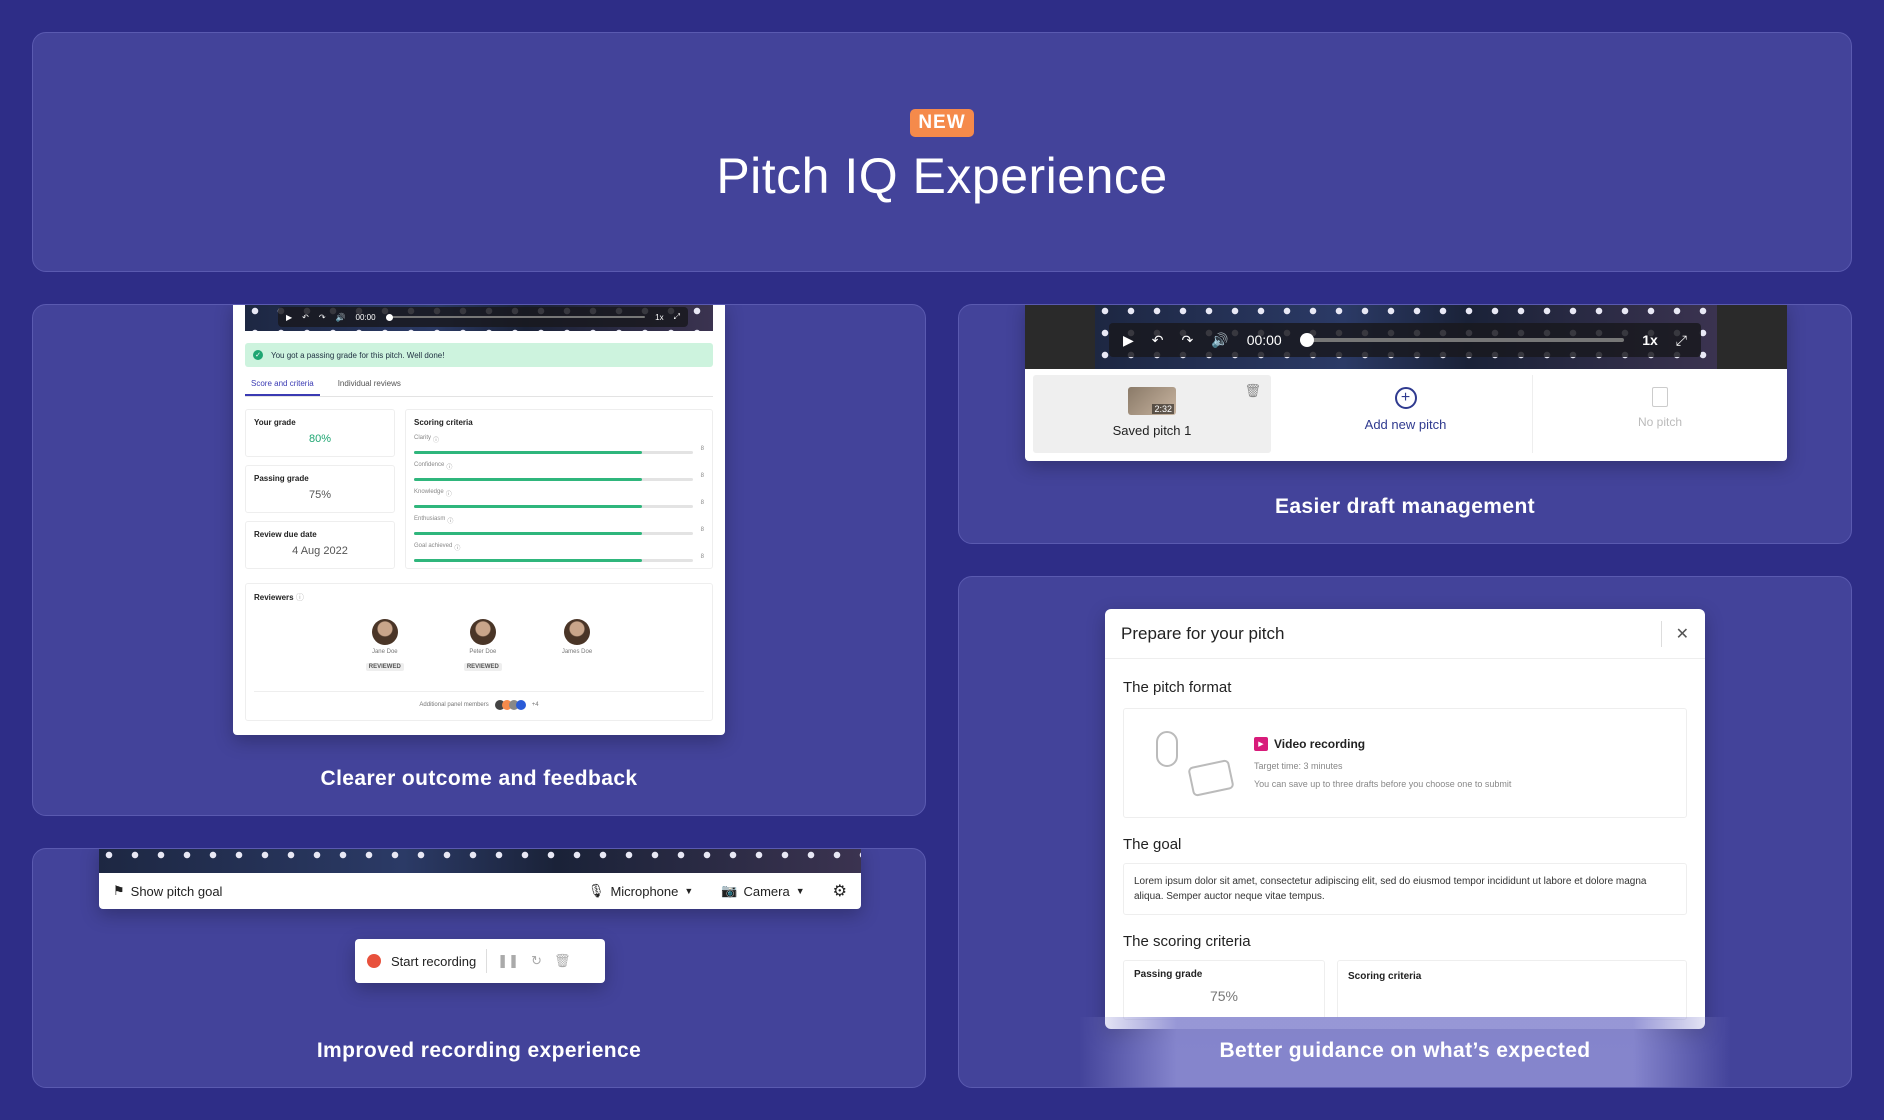 The height and width of the screenshot is (1120, 1884). I want to click on video-controls: ▶ ↶ ↷ 🔊 00:00 1x ⤢, so click(1405, 340).